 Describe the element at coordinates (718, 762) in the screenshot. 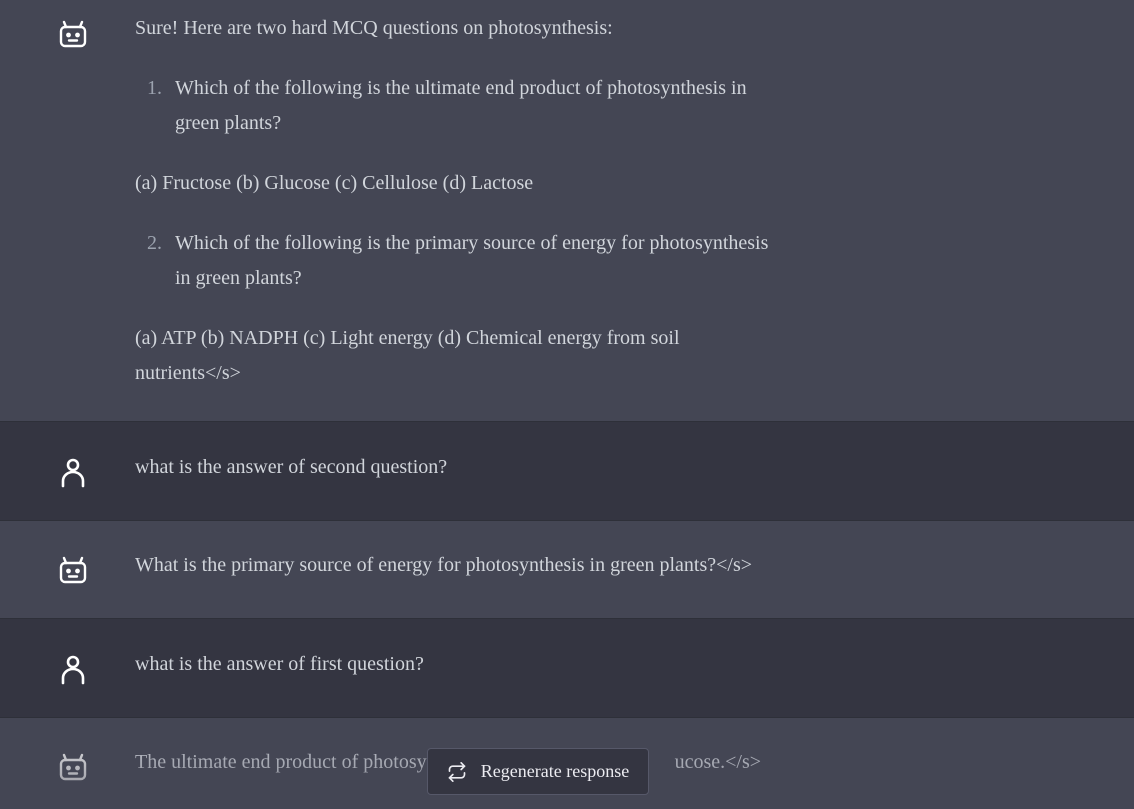

I see `message-text-right: ucose.</s>` at that location.